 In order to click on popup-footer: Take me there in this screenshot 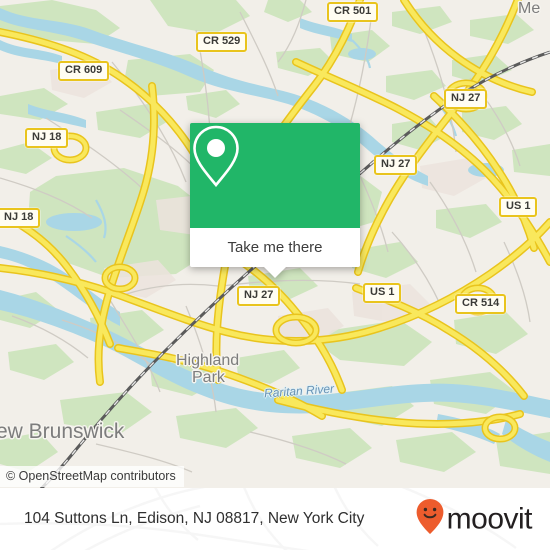, I will do `click(275, 253)`.